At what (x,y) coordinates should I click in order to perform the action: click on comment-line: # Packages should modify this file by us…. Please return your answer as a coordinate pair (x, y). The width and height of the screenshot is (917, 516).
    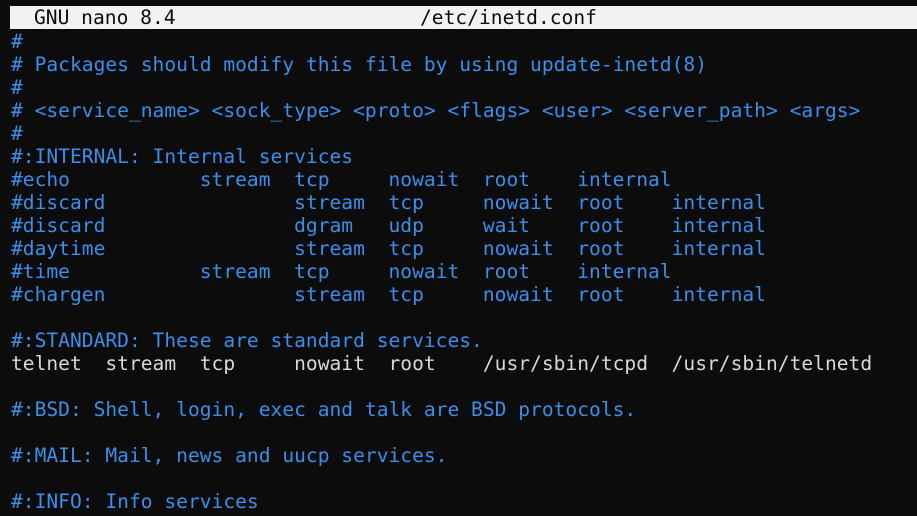
    Looking at the image, I should click on (464, 64).